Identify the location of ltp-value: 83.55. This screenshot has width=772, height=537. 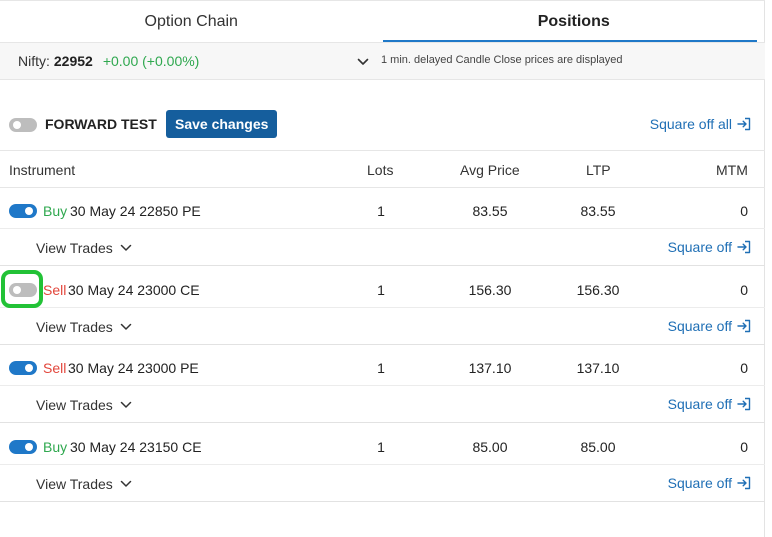
(598, 211).